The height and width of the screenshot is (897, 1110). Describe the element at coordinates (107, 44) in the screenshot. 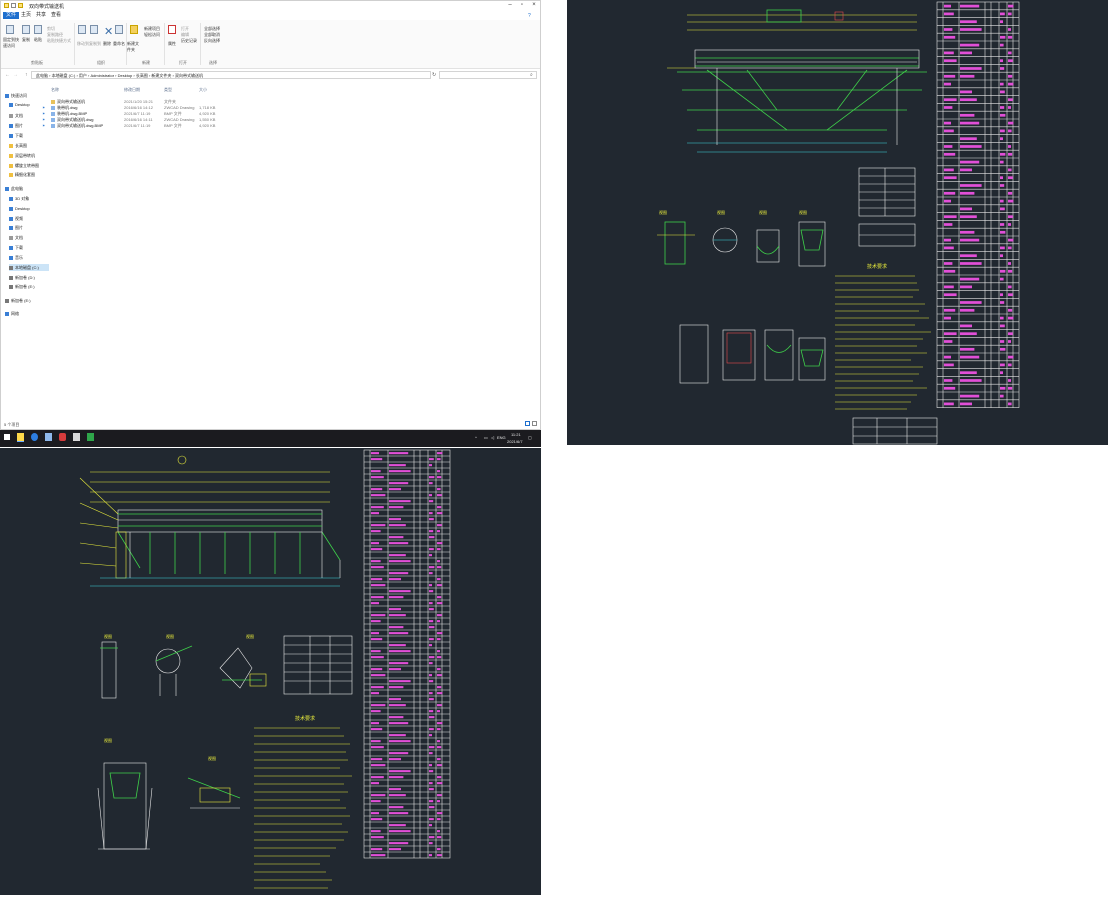

I see `delete-button: 删除` at that location.